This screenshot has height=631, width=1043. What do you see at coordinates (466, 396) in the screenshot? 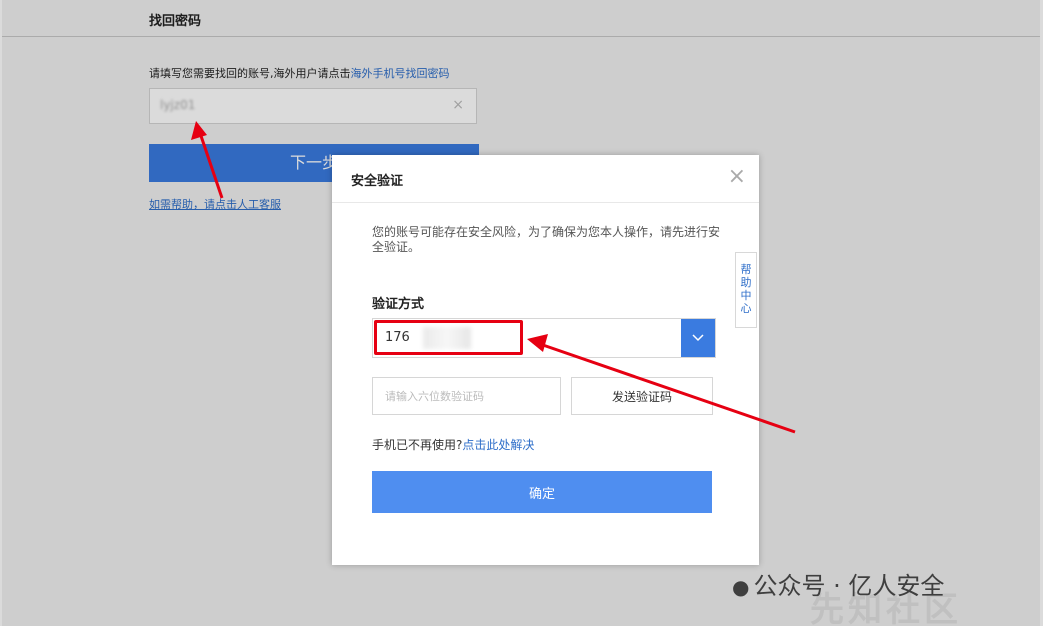
I see `verification-code-input` at bounding box center [466, 396].